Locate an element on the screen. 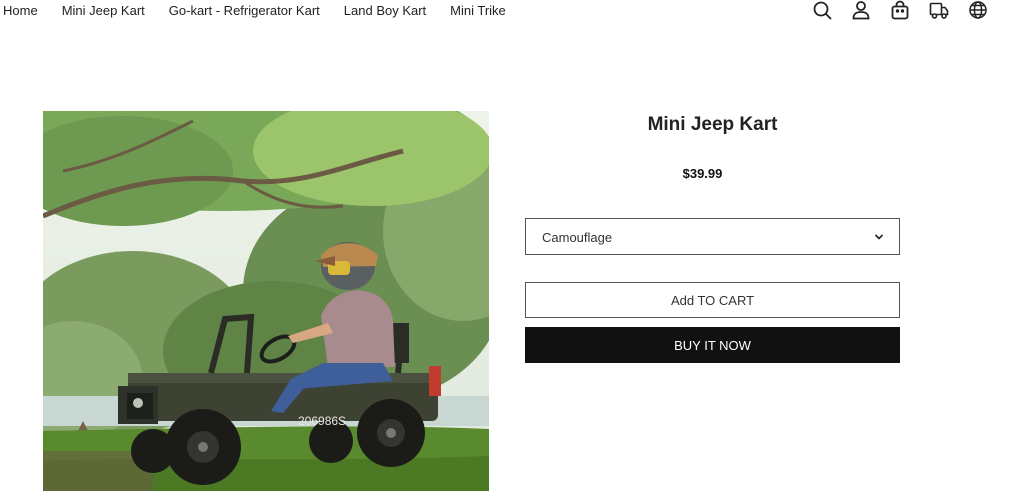  globe-icon is located at coordinates (978, 10).